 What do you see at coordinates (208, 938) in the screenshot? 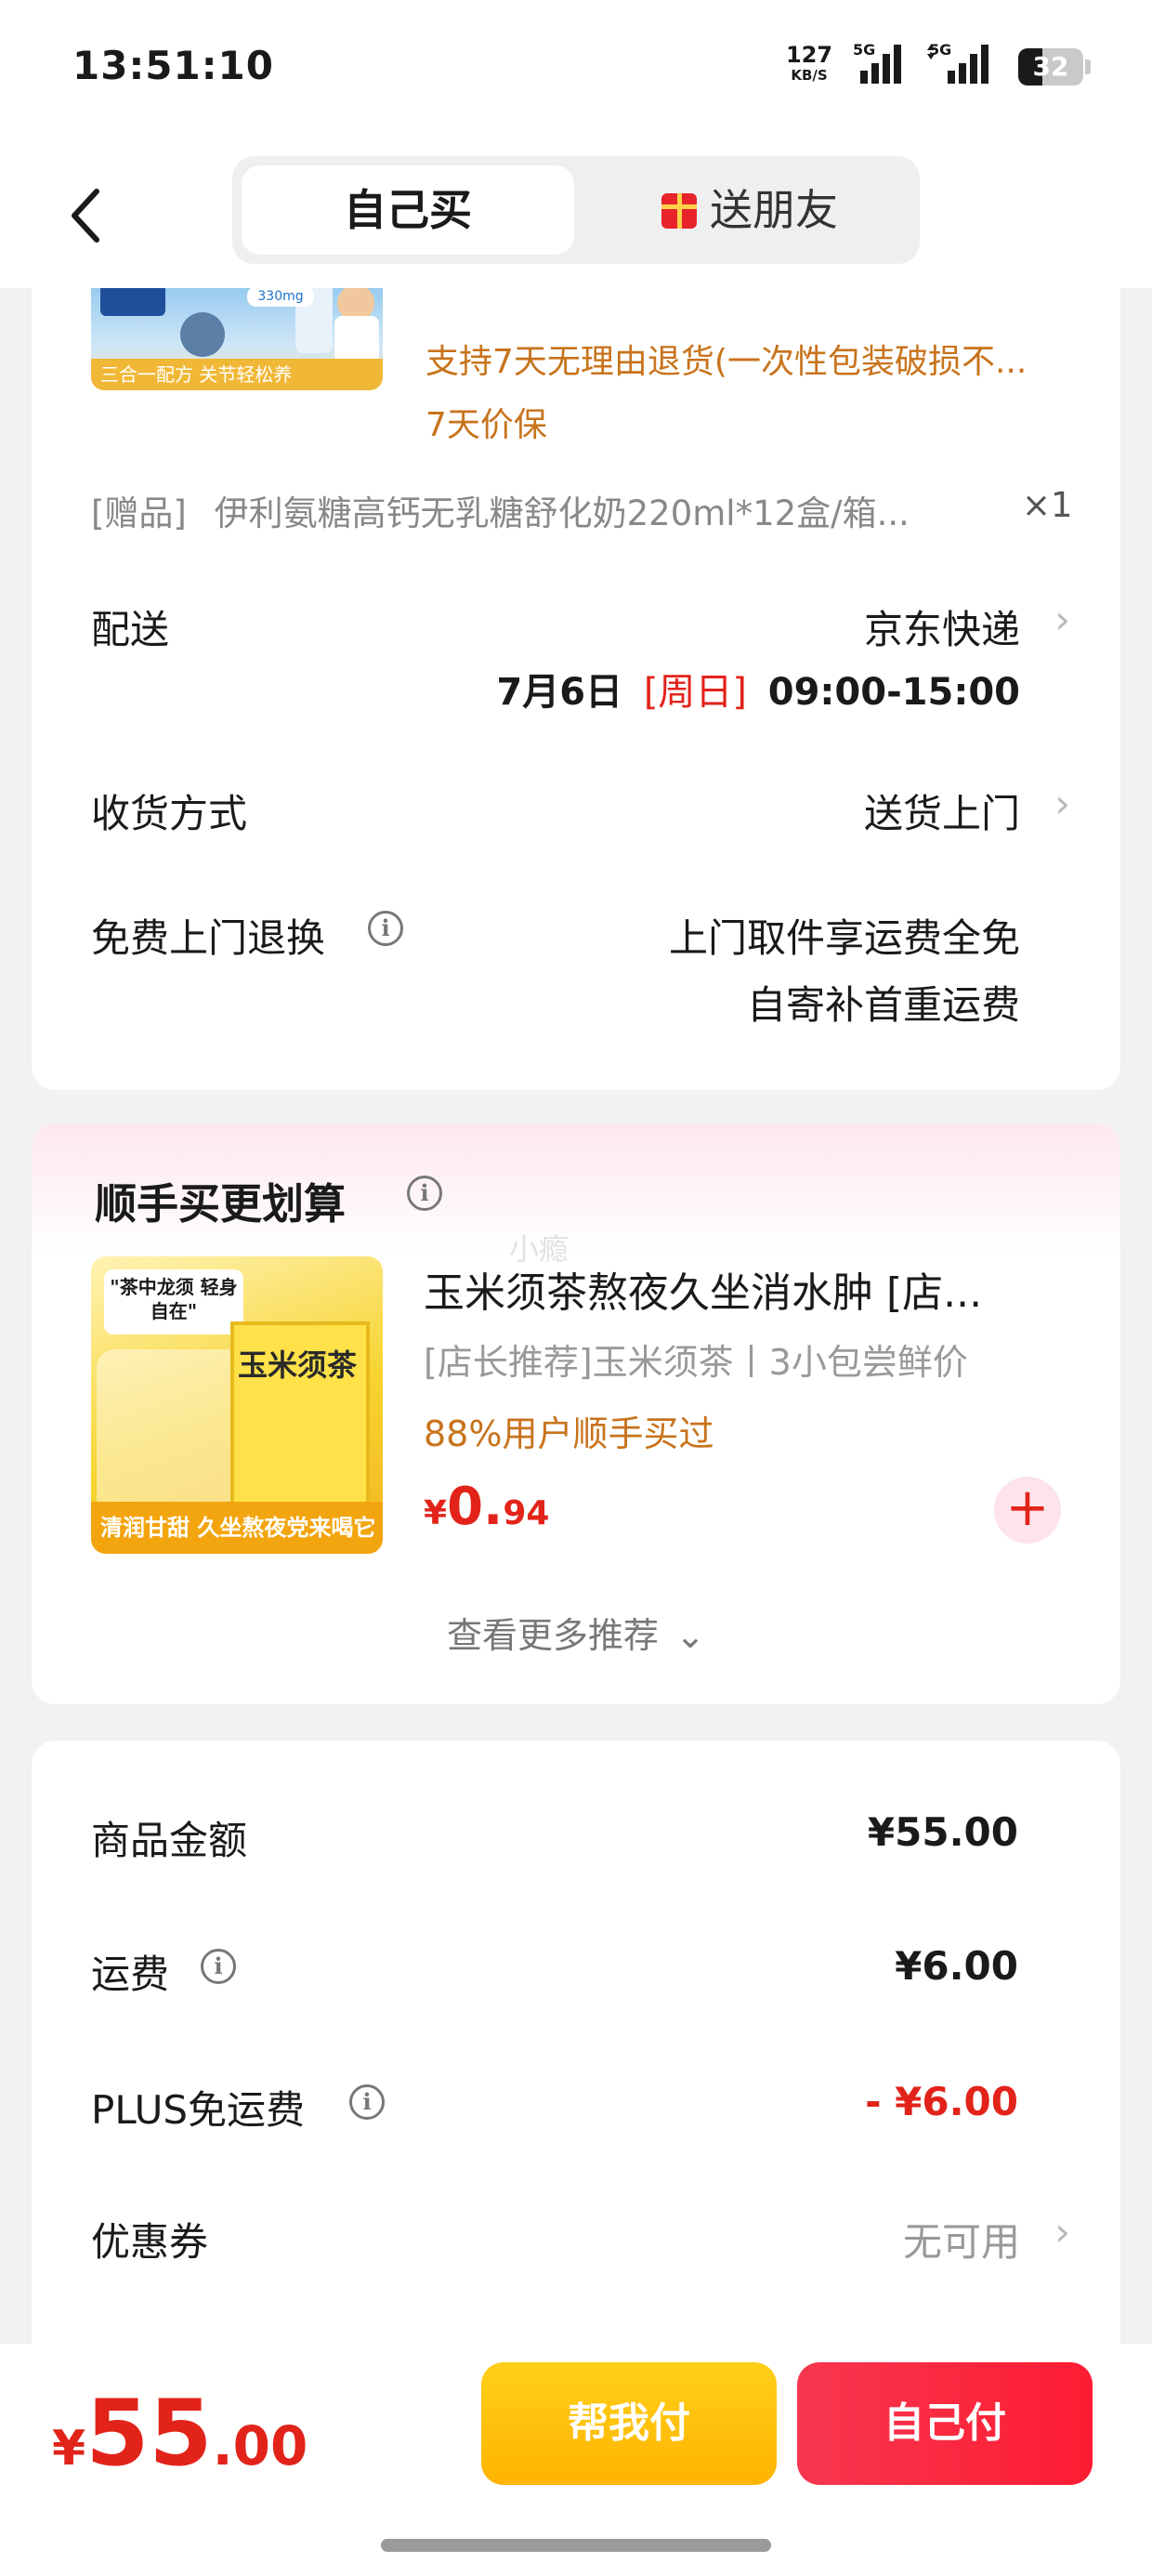
I see `free-return-label: 免费上门退换` at bounding box center [208, 938].